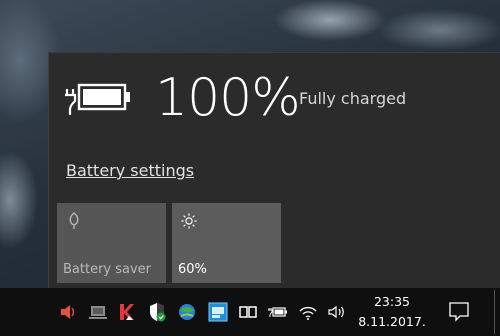 This screenshot has height=336, width=500. Describe the element at coordinates (392, 301) in the screenshot. I see `clock-time: 23:35` at that location.